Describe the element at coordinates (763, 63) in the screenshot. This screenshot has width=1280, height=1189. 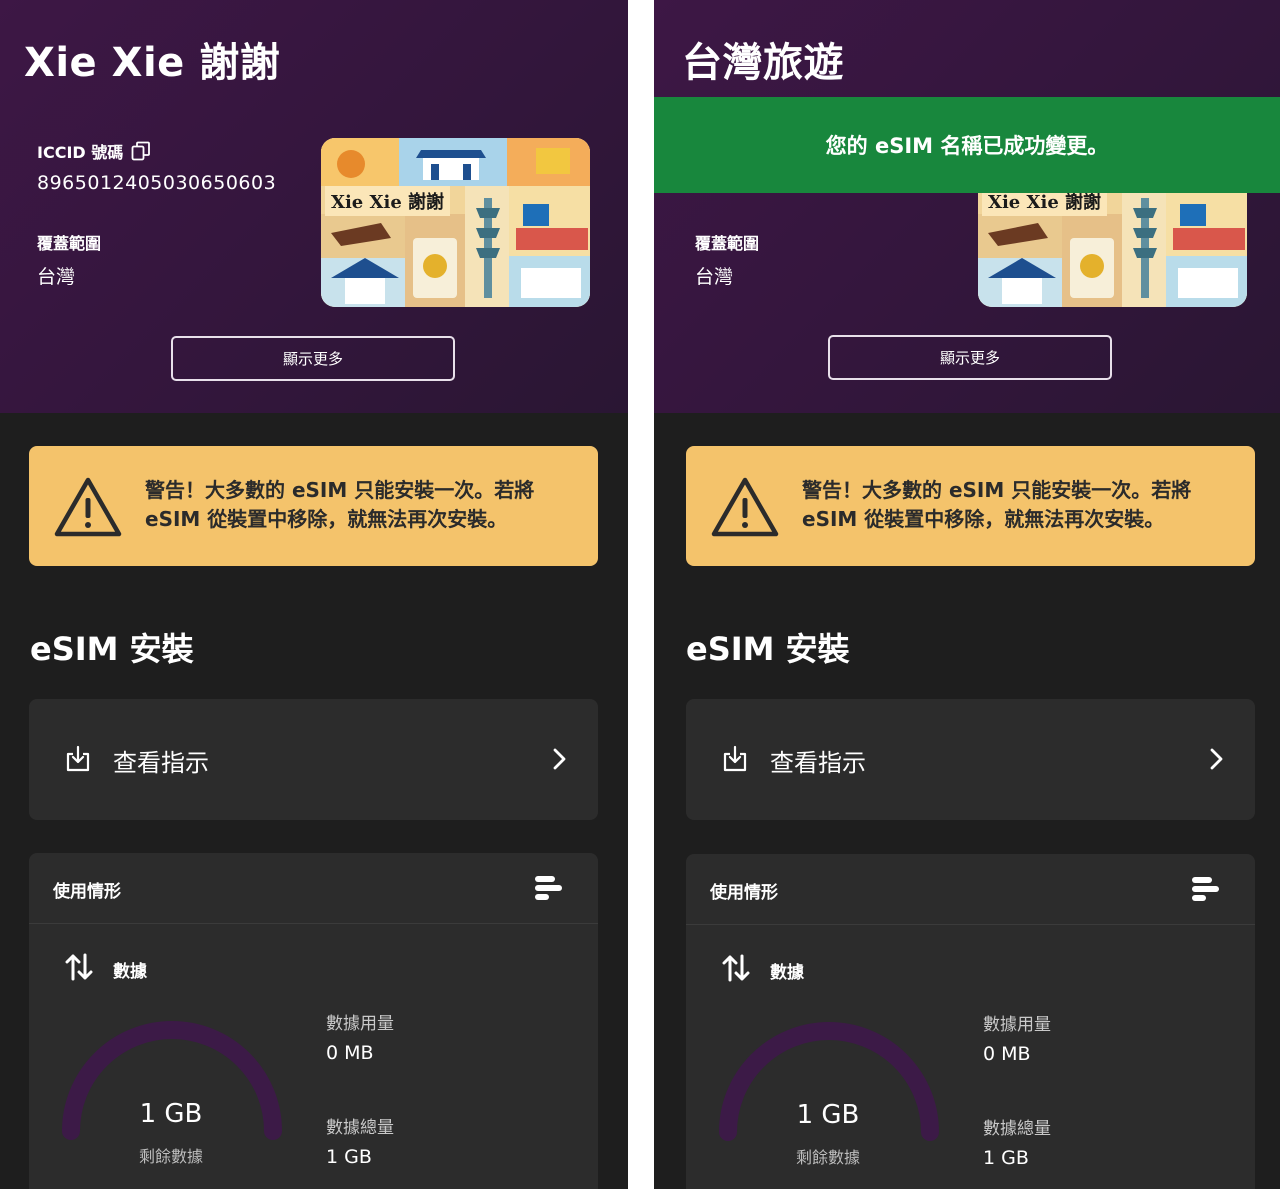
I see `esim-title: 台灣旅遊` at that location.